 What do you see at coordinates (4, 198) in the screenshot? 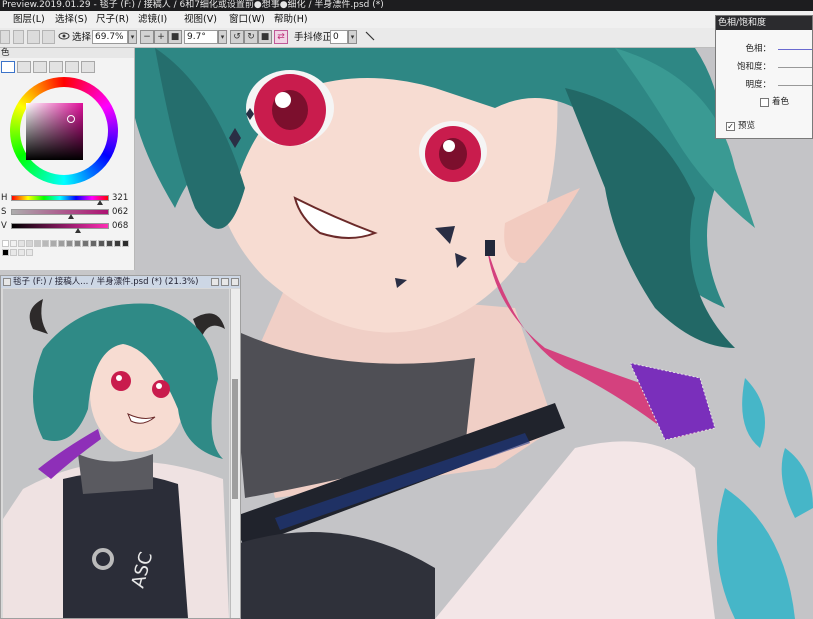
I see `hue-slider-label: H` at bounding box center [4, 198].